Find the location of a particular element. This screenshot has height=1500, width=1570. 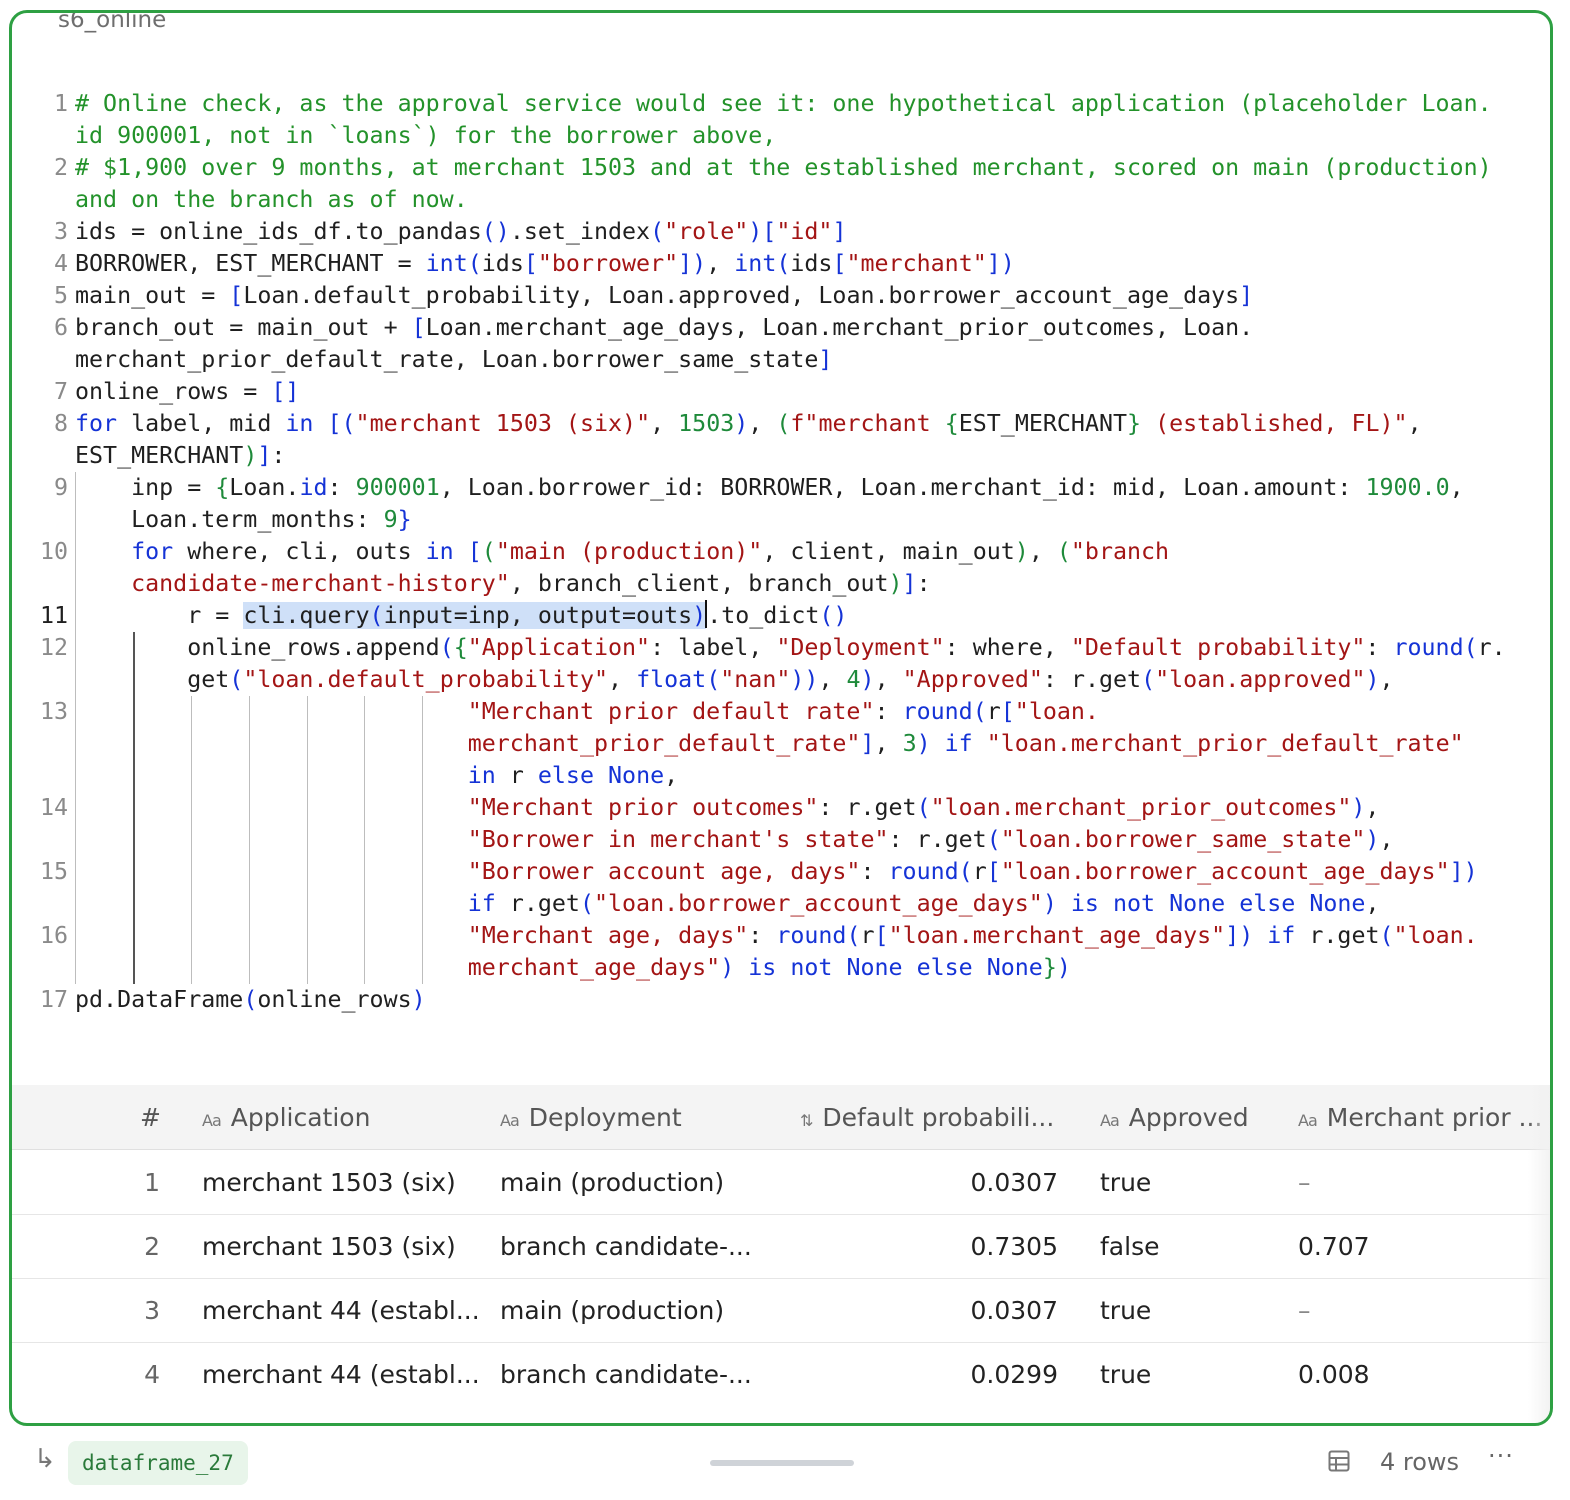

column-header-deployment: Aa Deployment is located at coordinates (591, 1117).